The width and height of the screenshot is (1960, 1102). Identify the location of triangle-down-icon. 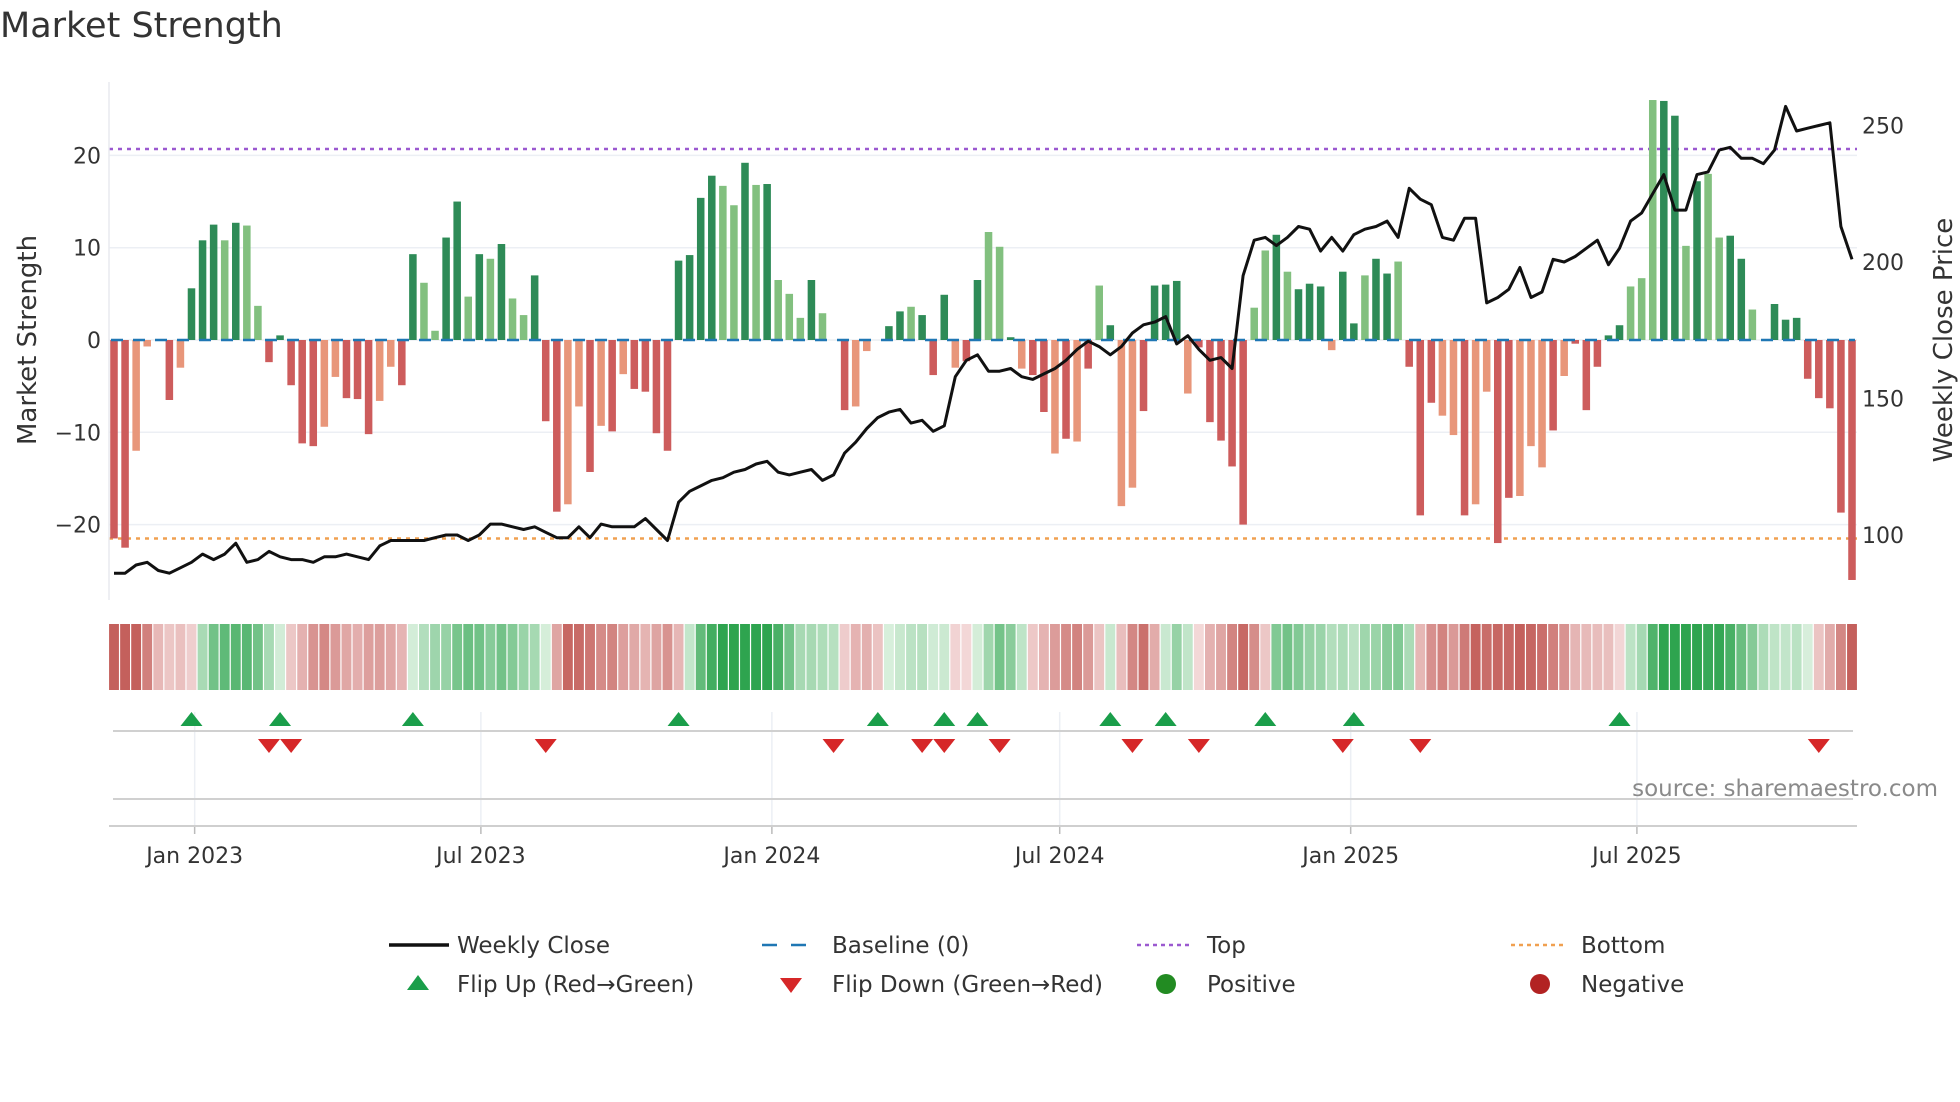
(791, 985).